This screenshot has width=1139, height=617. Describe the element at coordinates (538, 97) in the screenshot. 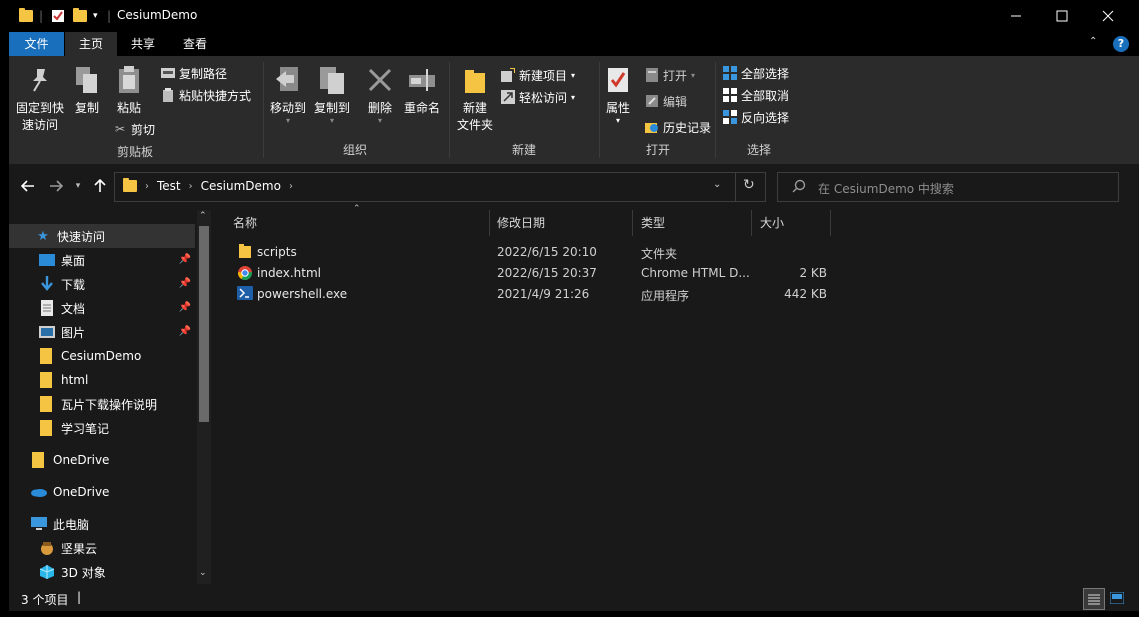

I see `easy-access-button: 轻松访问 ▾` at that location.